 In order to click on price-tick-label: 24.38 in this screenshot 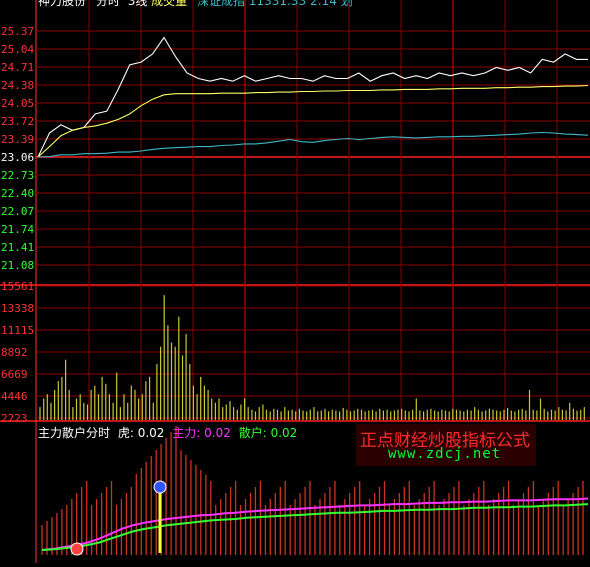, I will do `click(17, 85)`.